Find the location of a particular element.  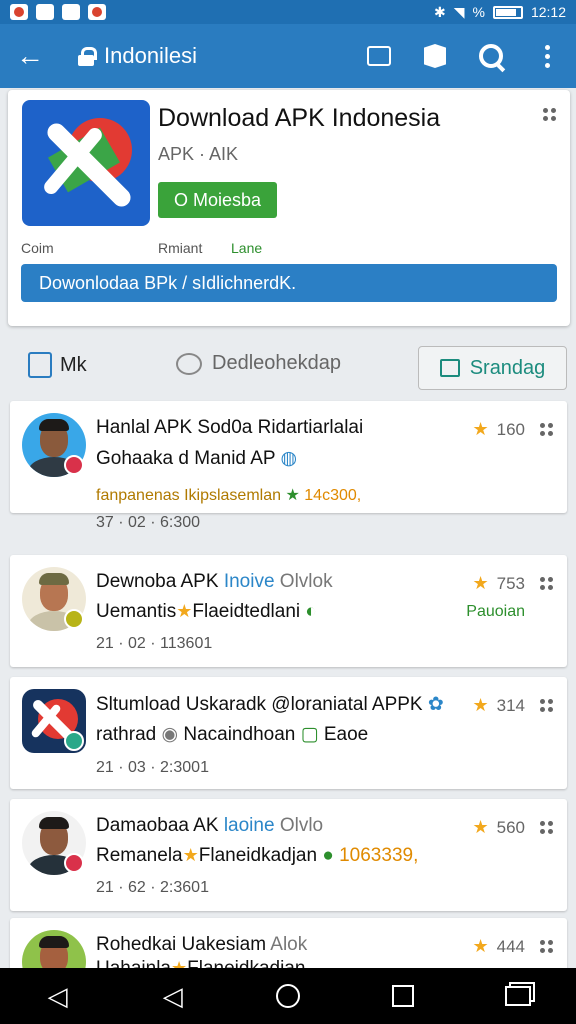

notification-image-icon is located at coordinates (71, 12).